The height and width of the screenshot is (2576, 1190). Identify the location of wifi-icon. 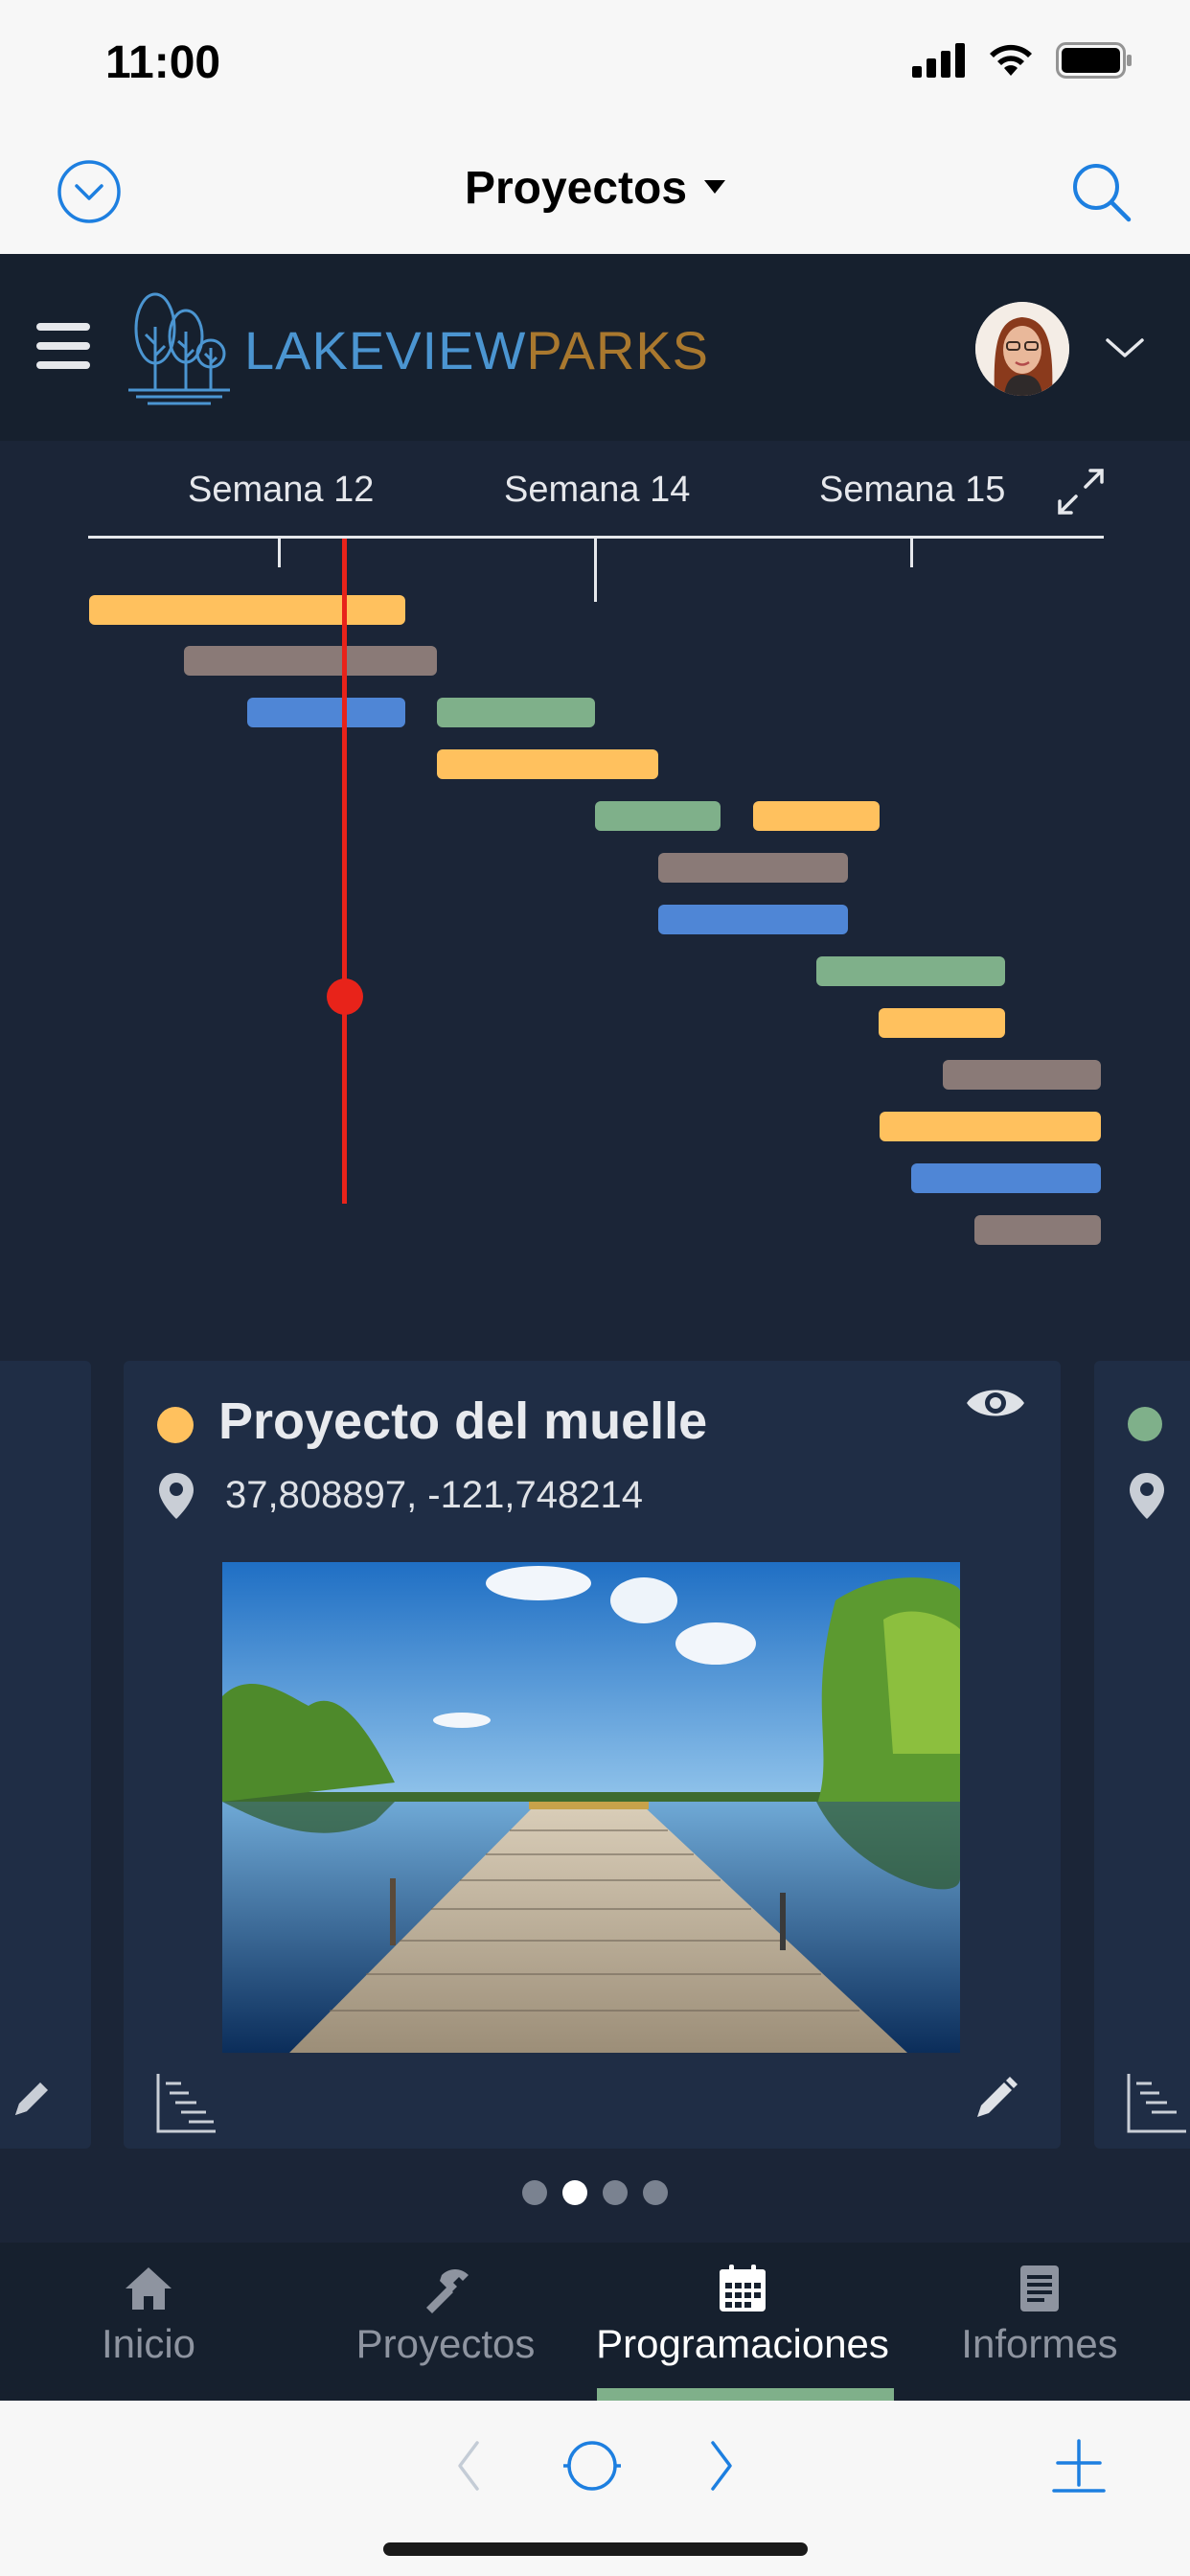
(1011, 60).